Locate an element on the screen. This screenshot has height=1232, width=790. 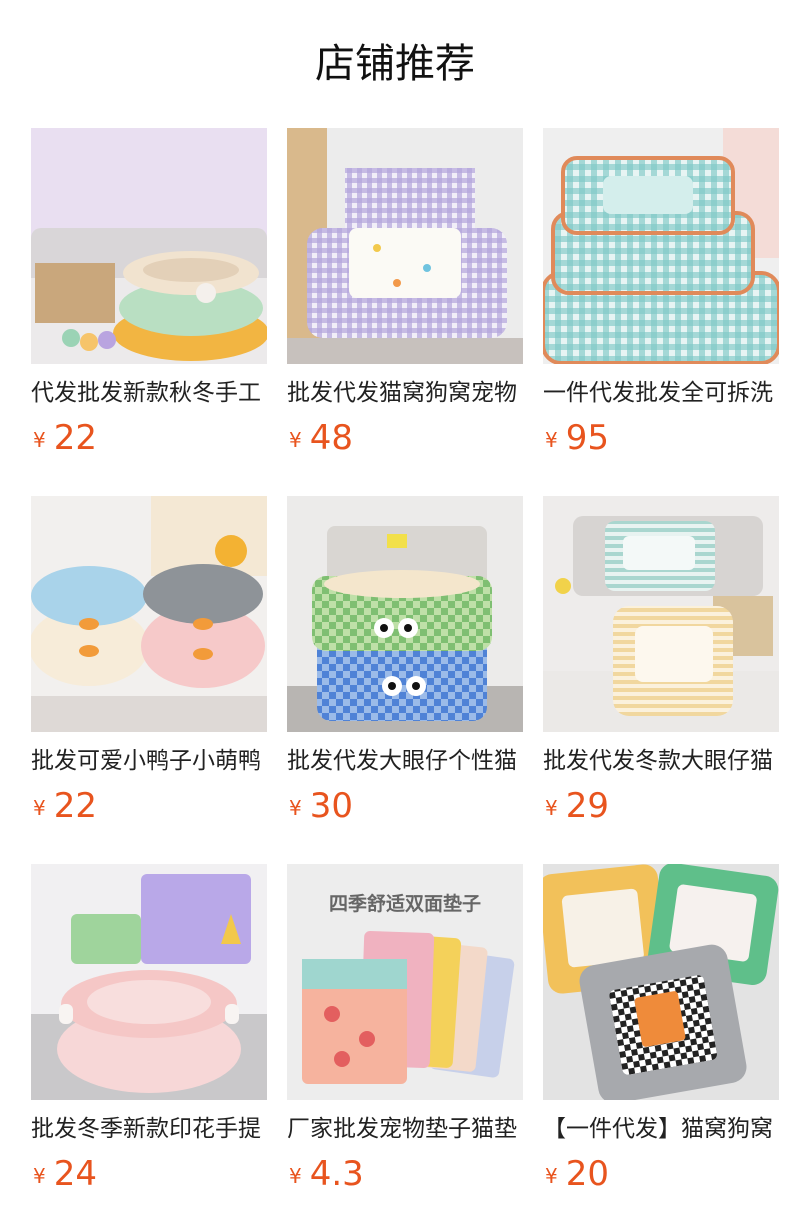
checkered-googly-eye-baskets-image is located at coordinates (405, 614).